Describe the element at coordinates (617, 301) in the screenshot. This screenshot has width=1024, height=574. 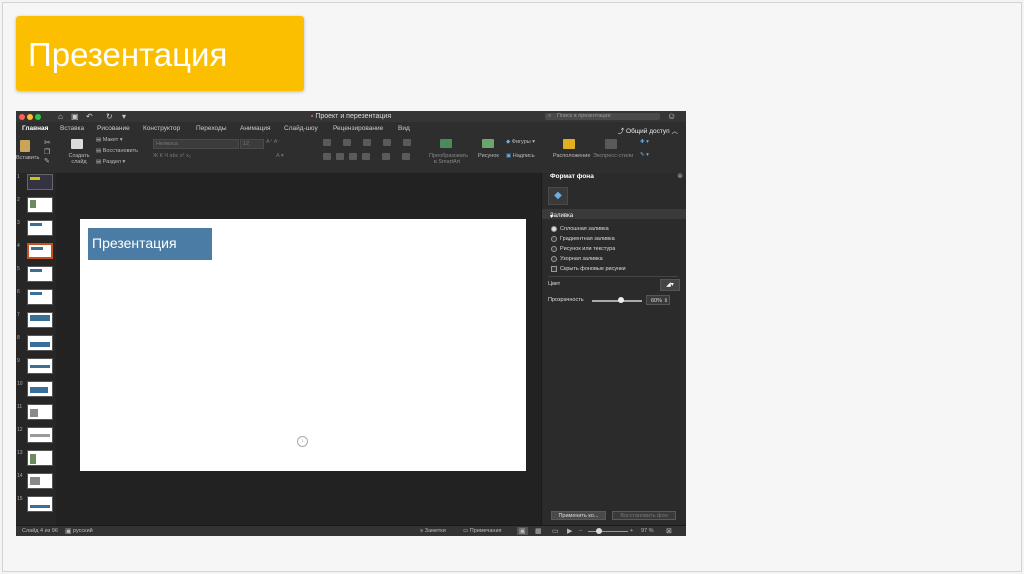
I see `transparency-slider` at that location.